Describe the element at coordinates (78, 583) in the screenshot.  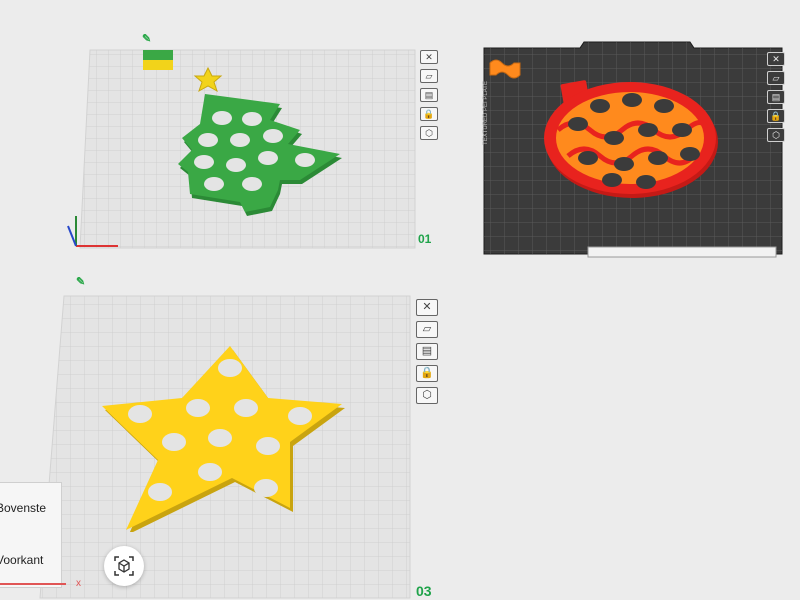
I see `x-axis-label: x` at that location.